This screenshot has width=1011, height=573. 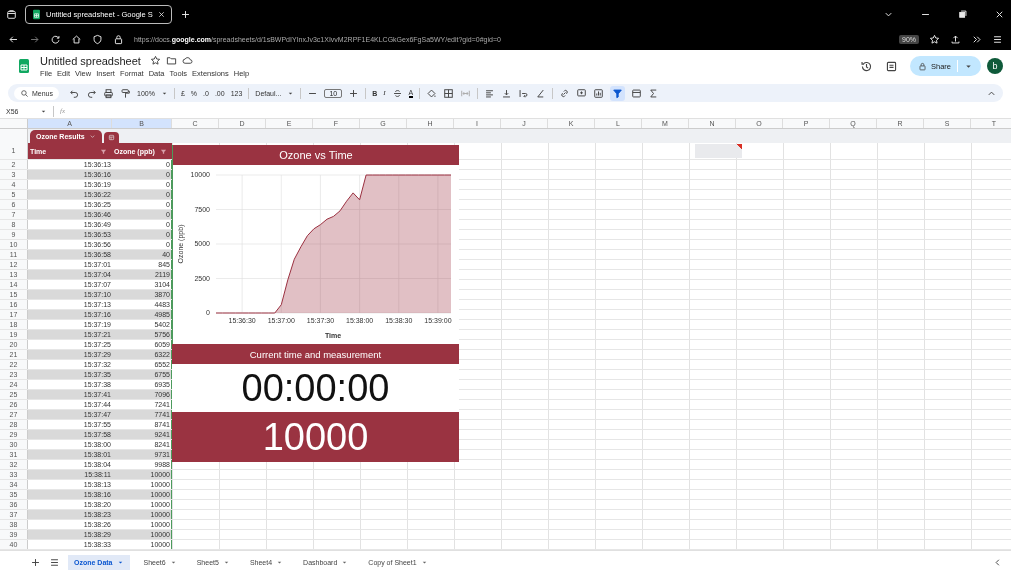 What do you see at coordinates (637, 93) in the screenshot?
I see `filter-views-icon` at bounding box center [637, 93].